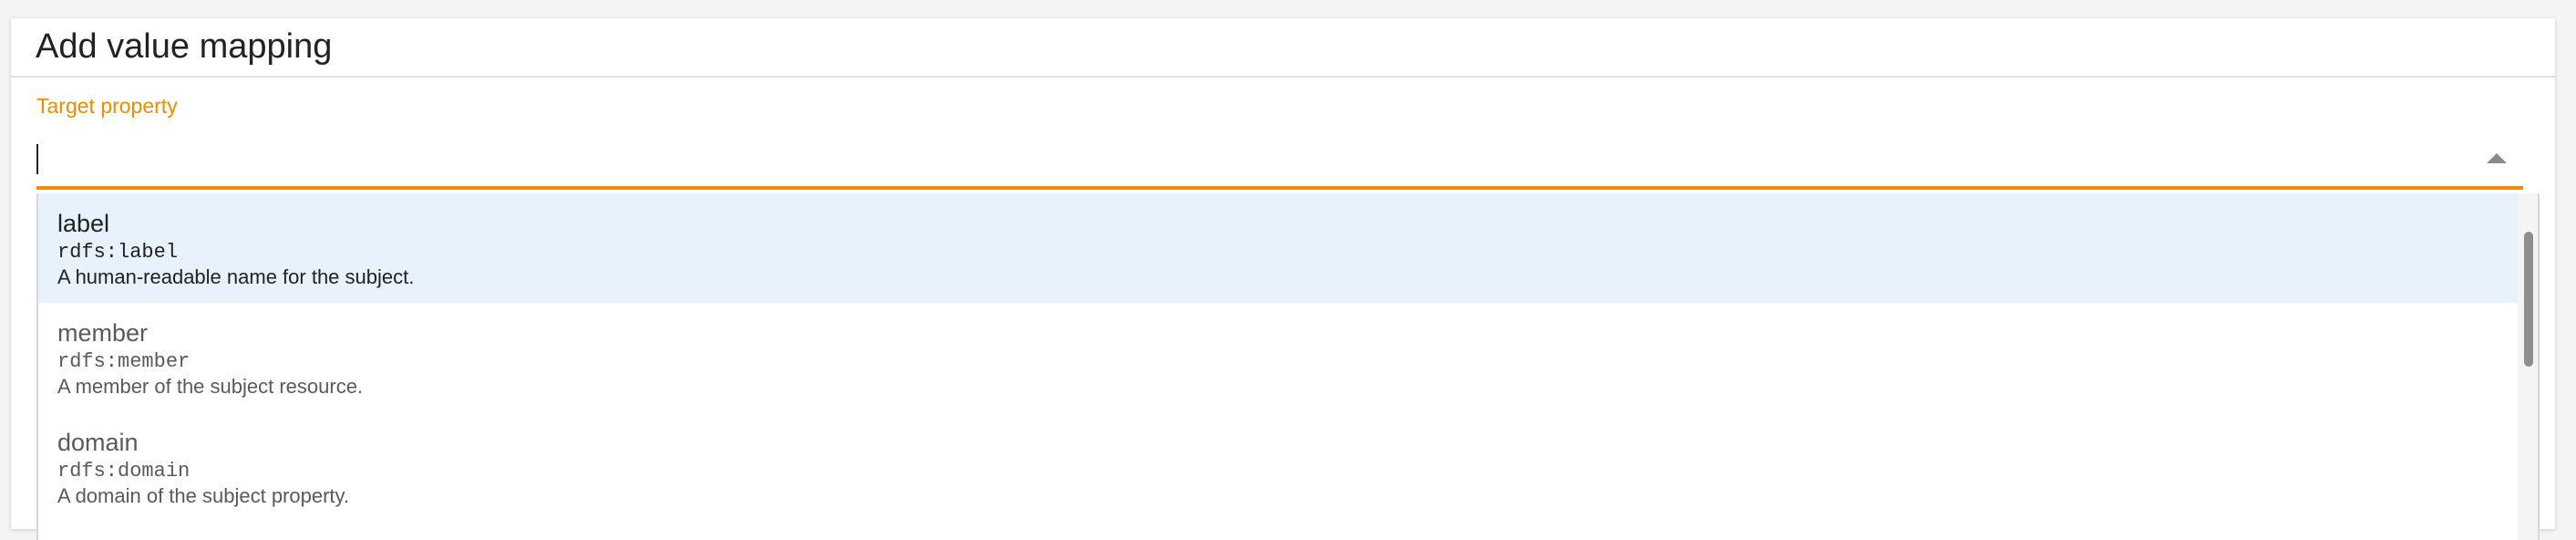  I want to click on option-uri: rdfs:member, so click(124, 361).